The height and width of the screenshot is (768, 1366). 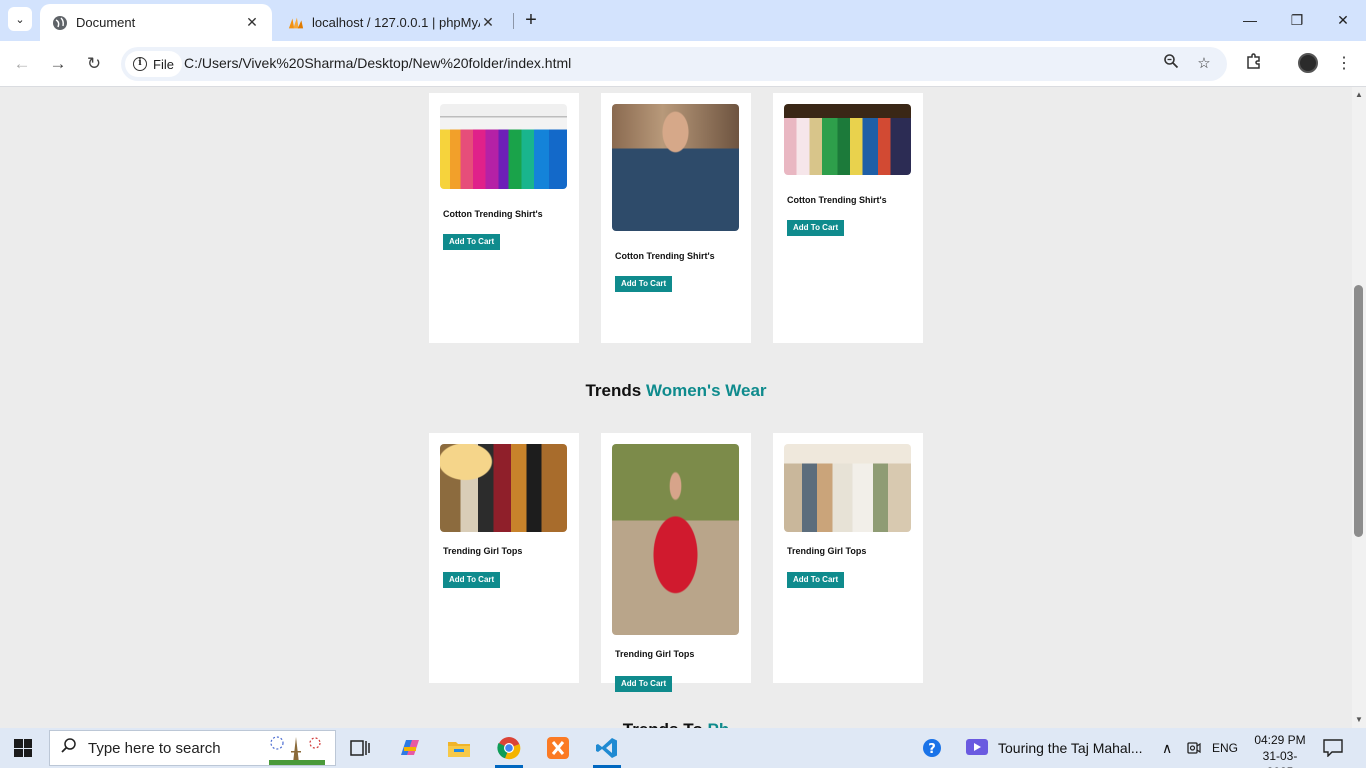 I want to click on tab-divider, so click(x=513, y=21).